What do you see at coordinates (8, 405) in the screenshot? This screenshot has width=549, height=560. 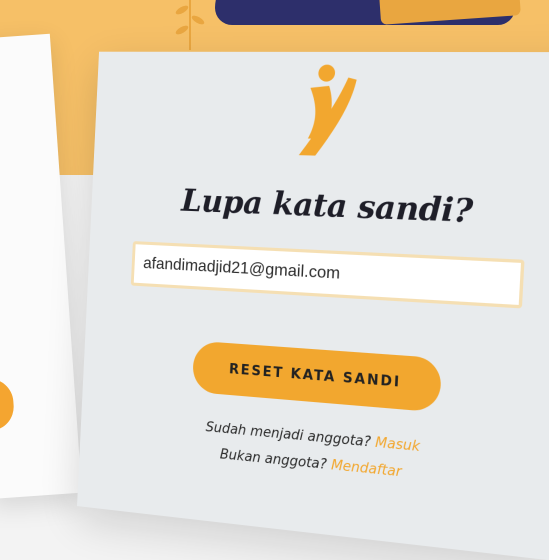 I see `background-button` at bounding box center [8, 405].